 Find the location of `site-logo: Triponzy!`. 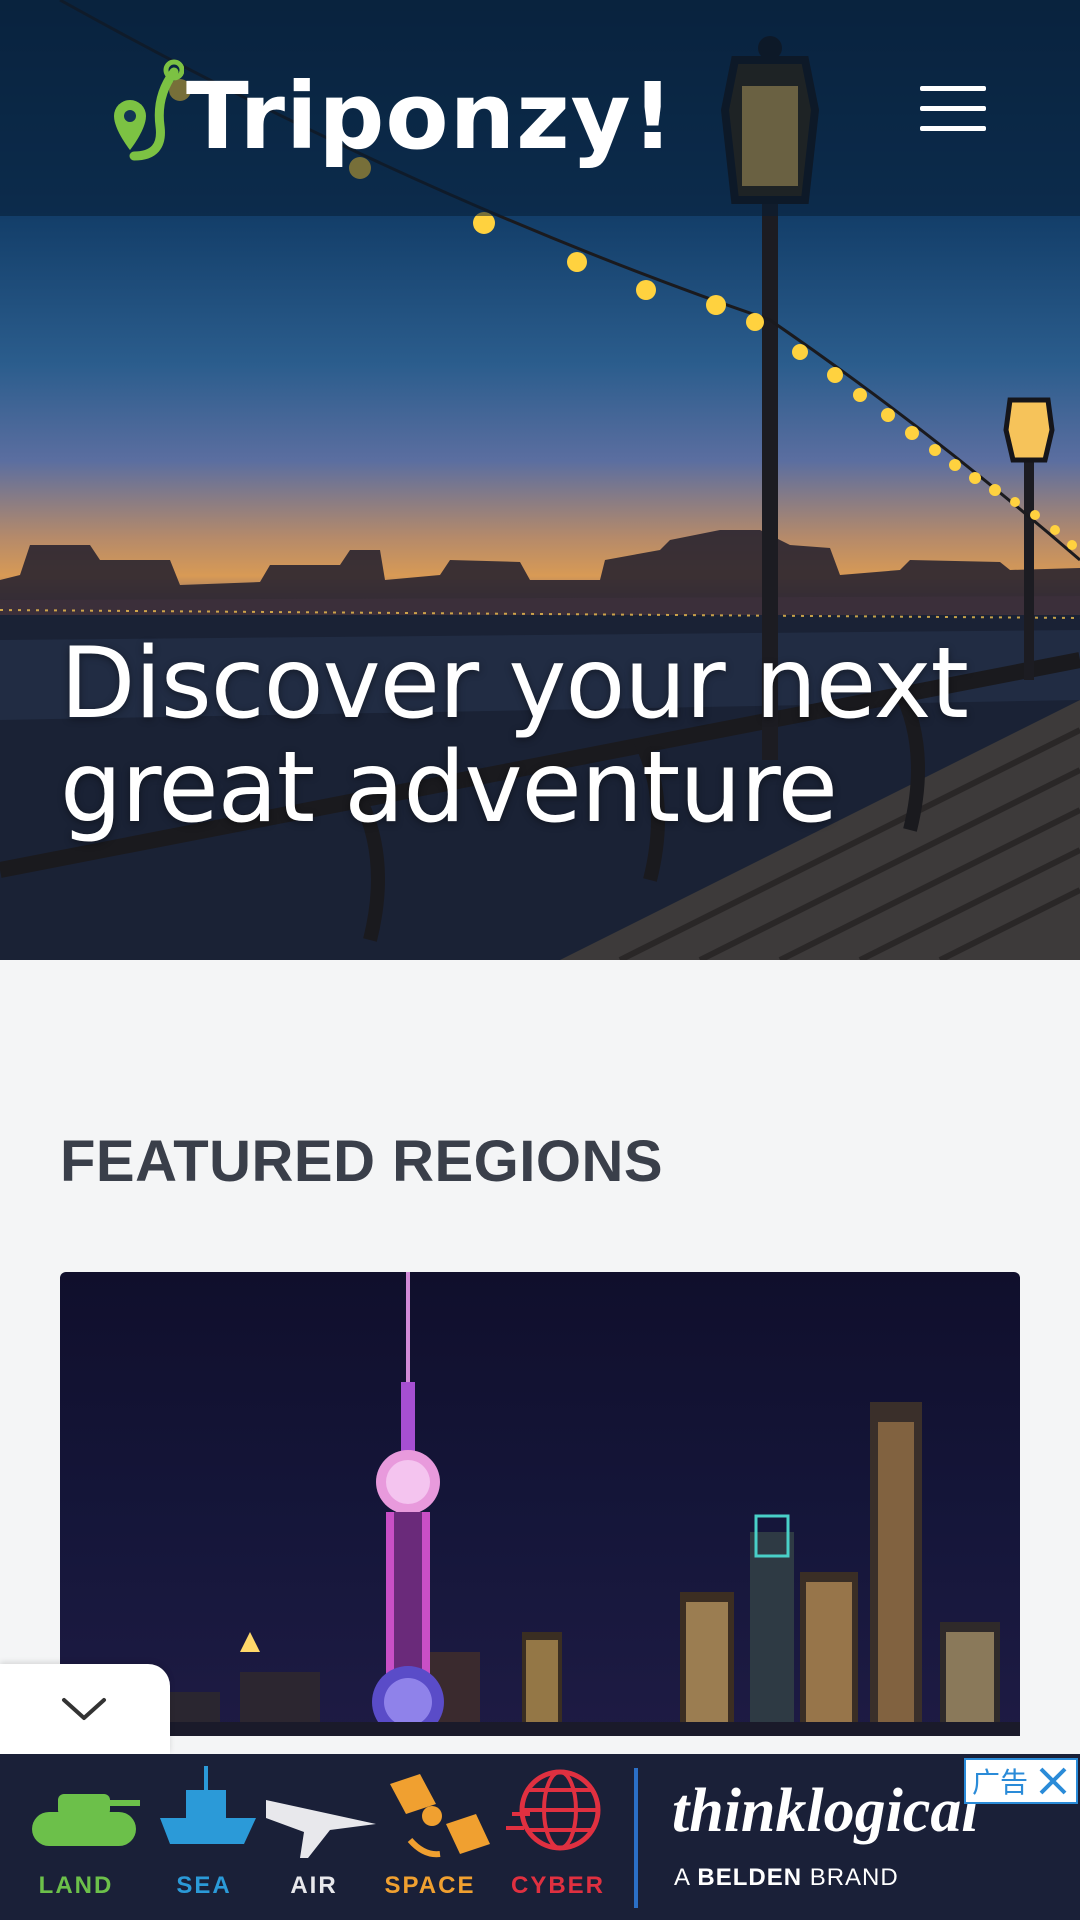

site-logo: Triponzy! is located at coordinates (384, 116).